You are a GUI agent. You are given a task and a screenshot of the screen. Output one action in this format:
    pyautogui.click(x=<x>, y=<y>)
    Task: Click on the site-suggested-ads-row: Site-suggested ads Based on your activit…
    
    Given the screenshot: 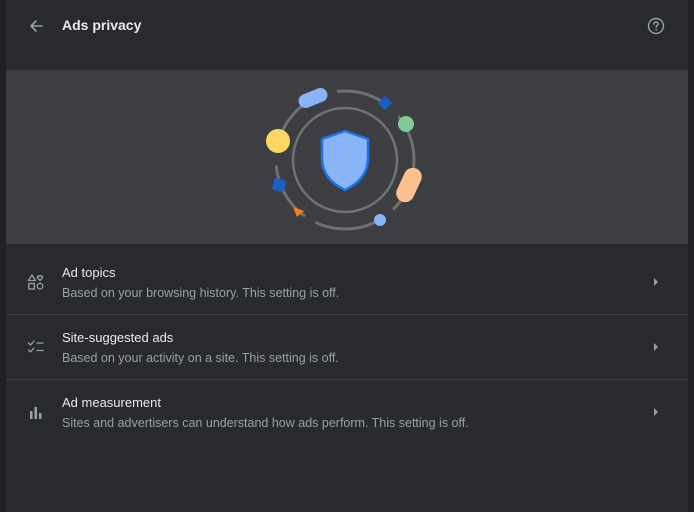 What is the action you would take?
    pyautogui.click(x=347, y=347)
    